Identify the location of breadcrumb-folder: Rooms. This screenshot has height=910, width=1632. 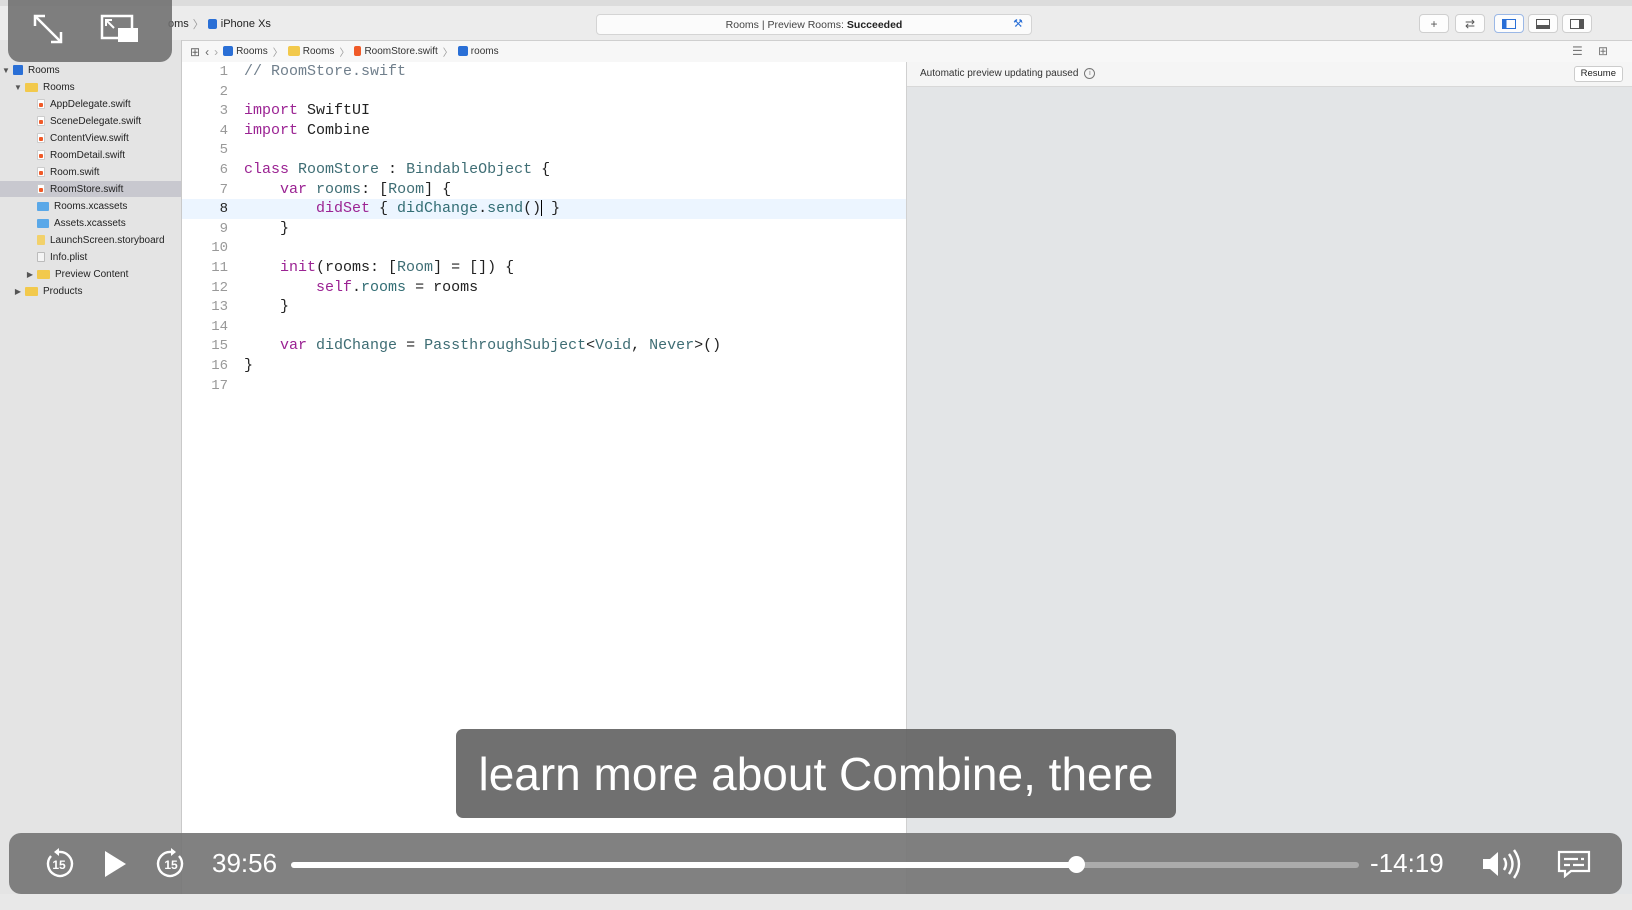
(310, 51).